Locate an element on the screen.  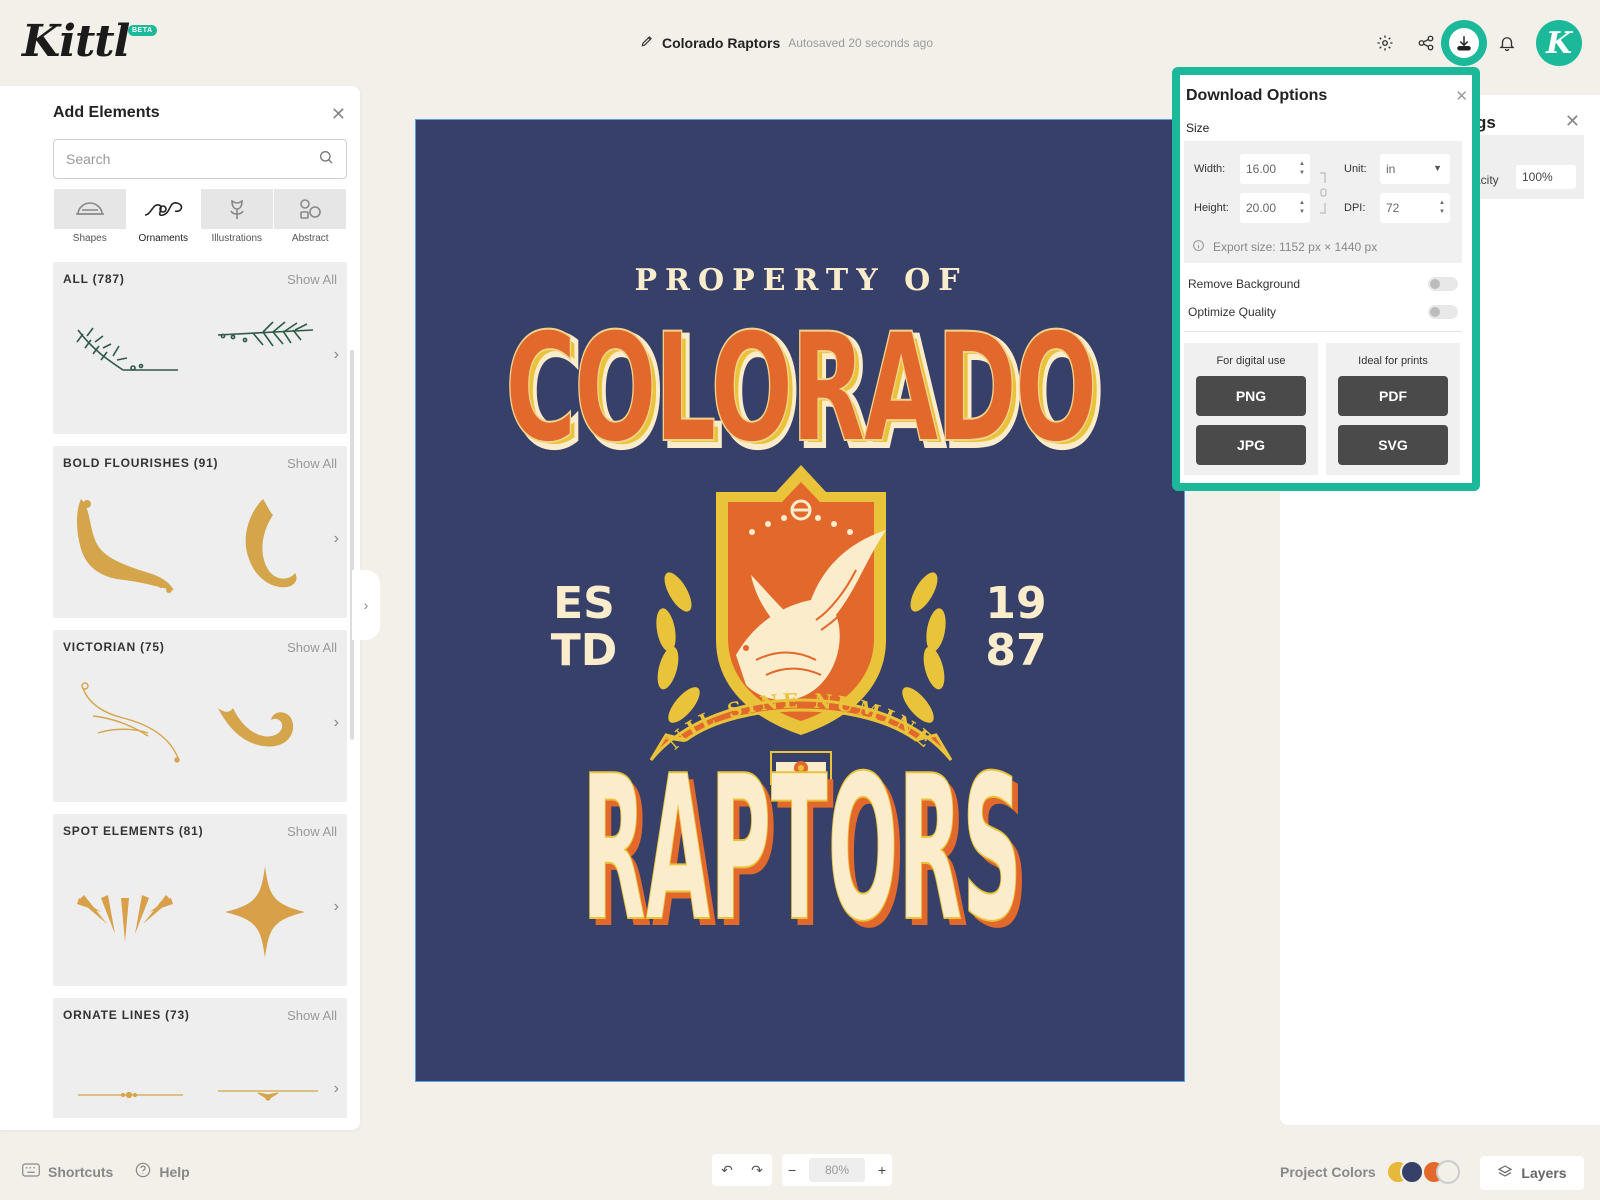
height-field: ▲▼ is located at coordinates (1275, 208).